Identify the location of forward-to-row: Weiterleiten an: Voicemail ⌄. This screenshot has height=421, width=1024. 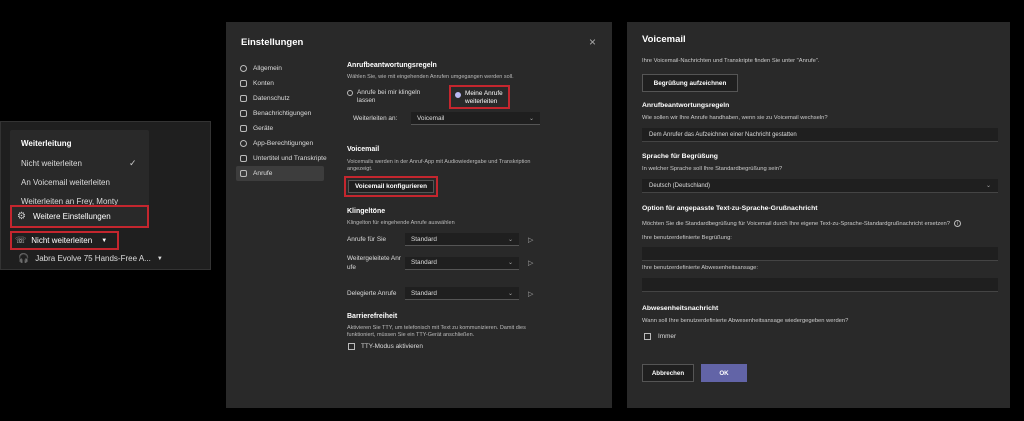
(446, 118).